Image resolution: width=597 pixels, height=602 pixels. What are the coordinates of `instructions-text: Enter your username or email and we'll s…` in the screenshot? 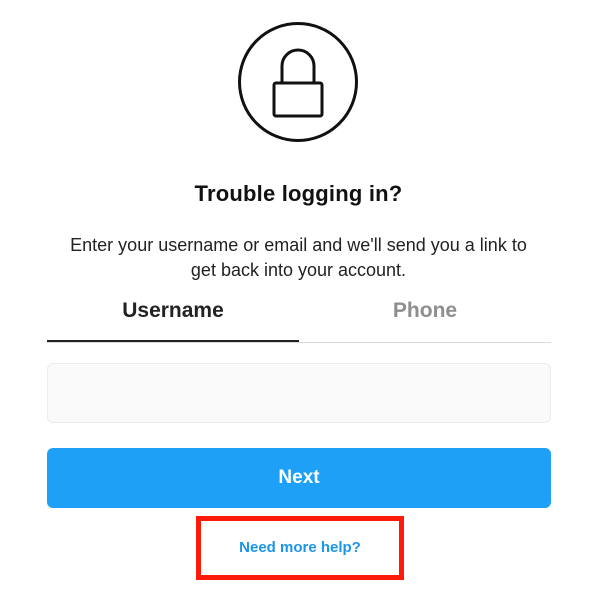 It's located at (298, 257).